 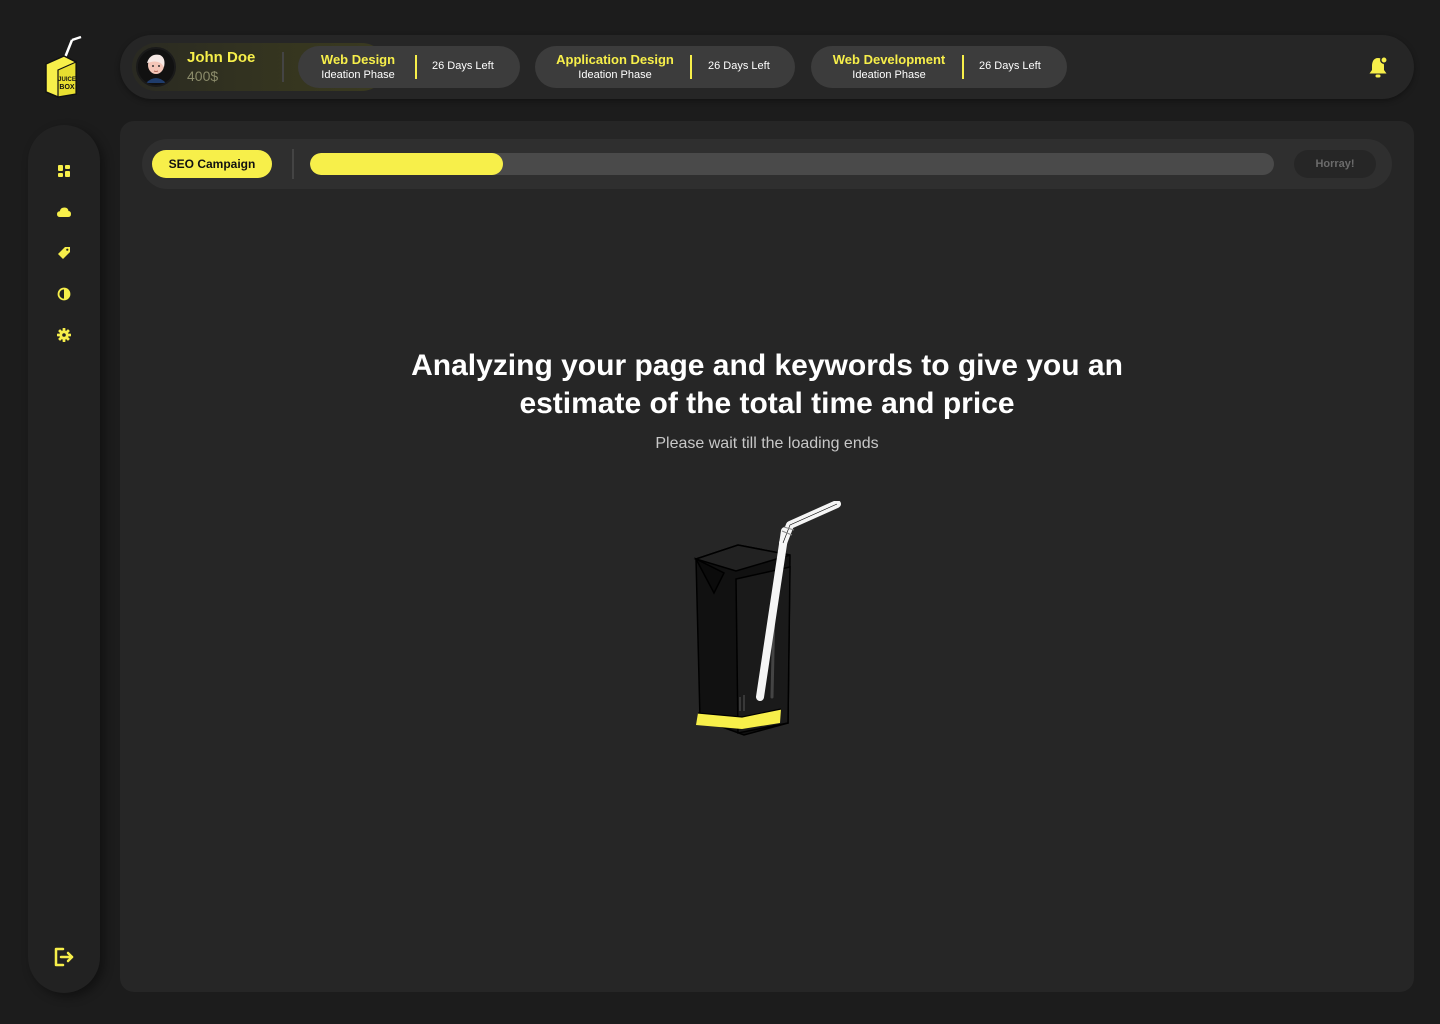 I want to click on progress-divider, so click(x=293, y=164).